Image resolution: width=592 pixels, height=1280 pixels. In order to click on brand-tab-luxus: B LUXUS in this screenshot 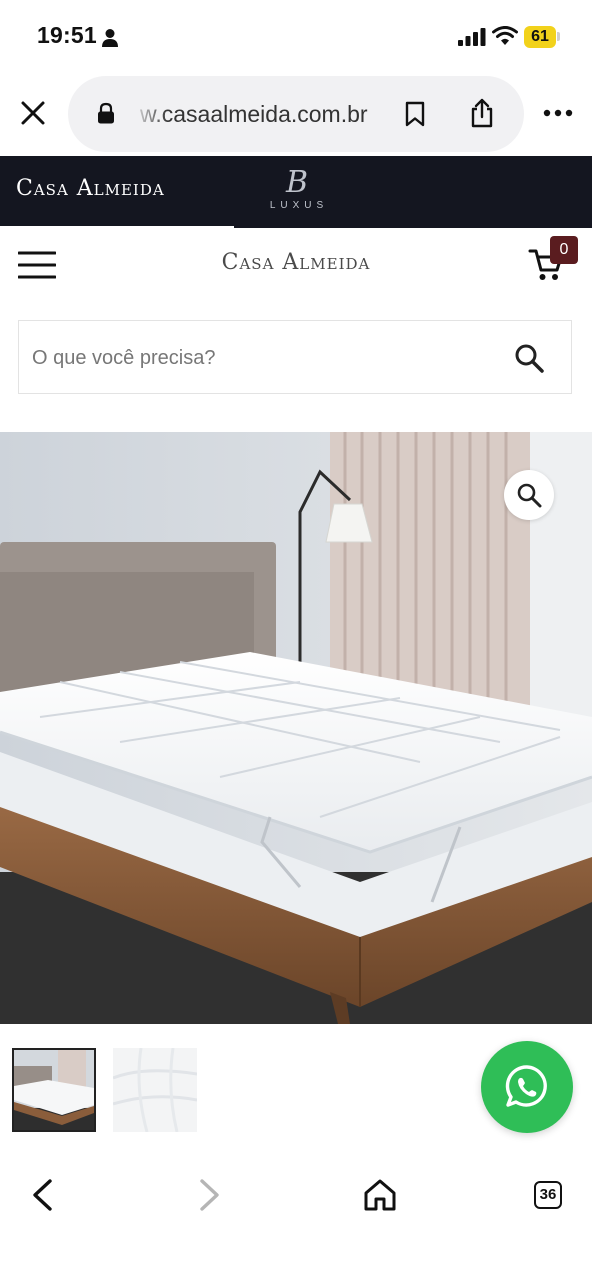, I will do `click(297, 188)`.